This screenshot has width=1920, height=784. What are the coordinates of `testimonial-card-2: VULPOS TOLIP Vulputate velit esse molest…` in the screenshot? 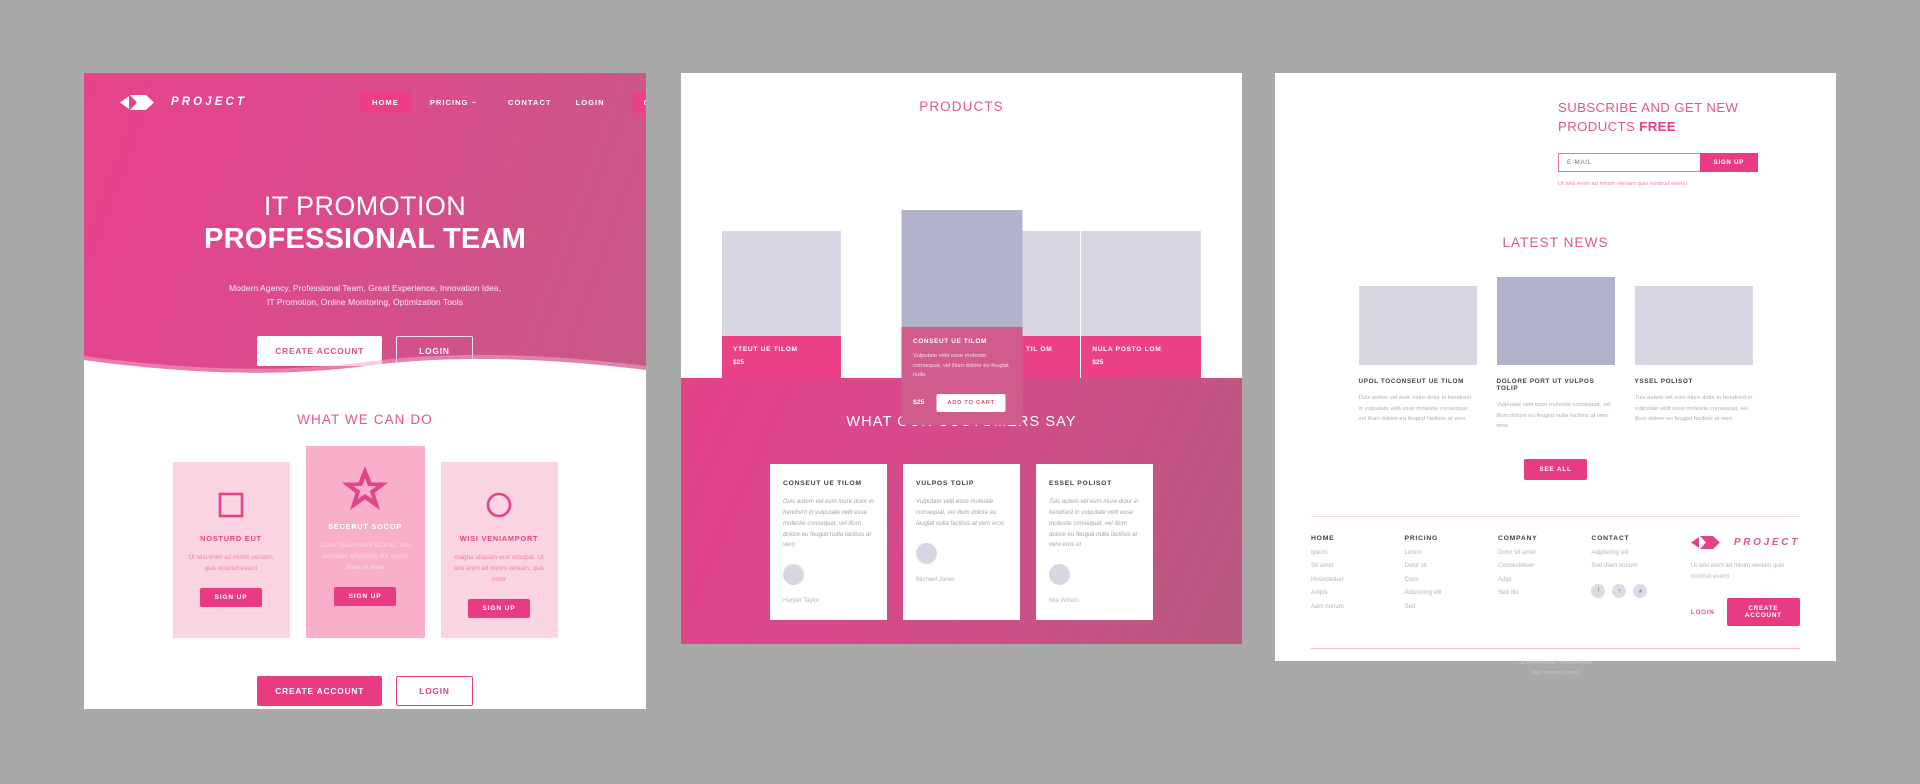 It's located at (961, 542).